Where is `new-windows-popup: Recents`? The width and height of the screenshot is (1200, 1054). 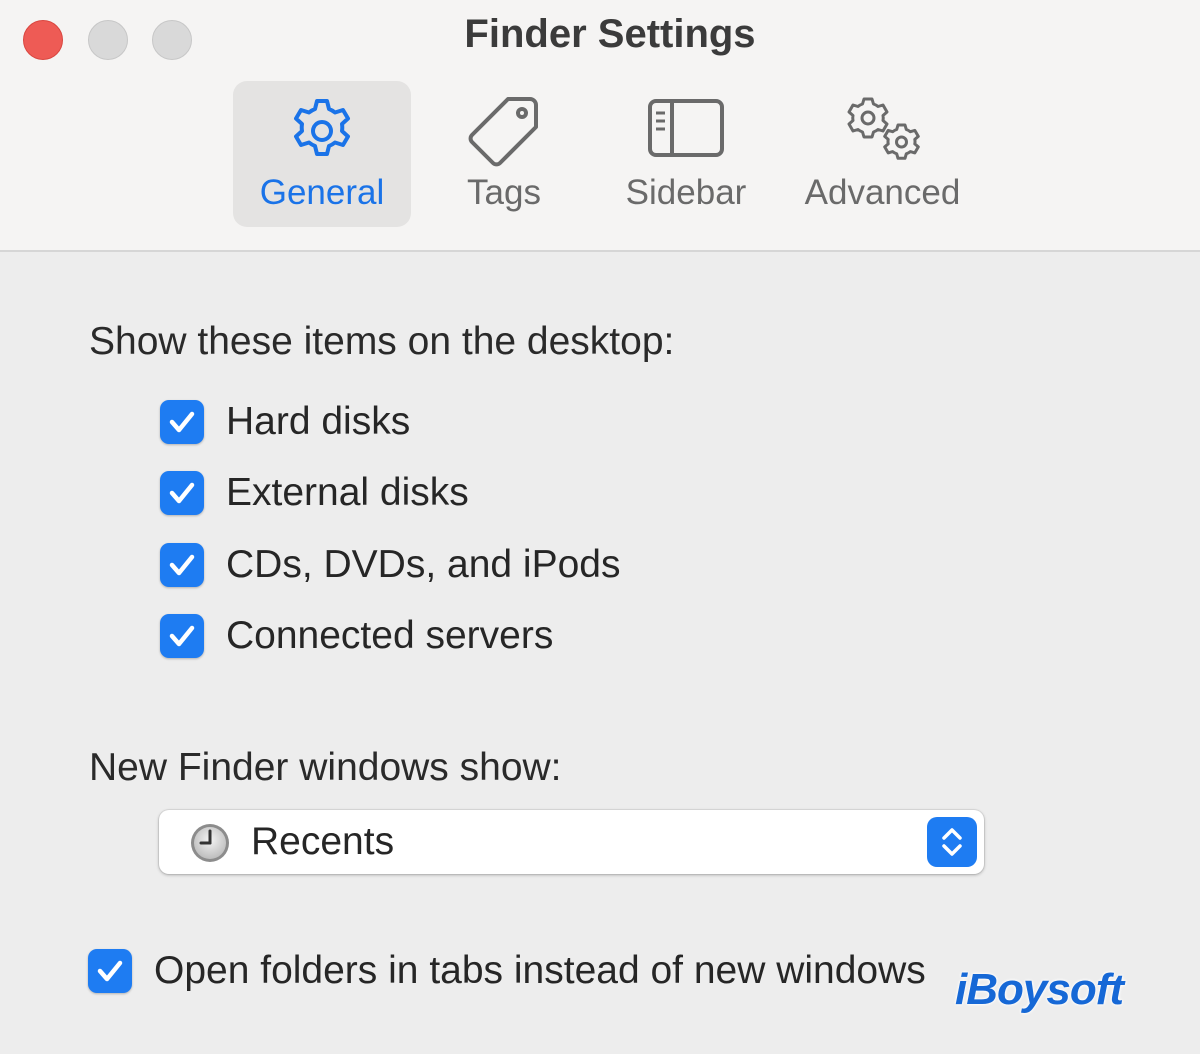
new-windows-popup: Recents is located at coordinates (571, 842).